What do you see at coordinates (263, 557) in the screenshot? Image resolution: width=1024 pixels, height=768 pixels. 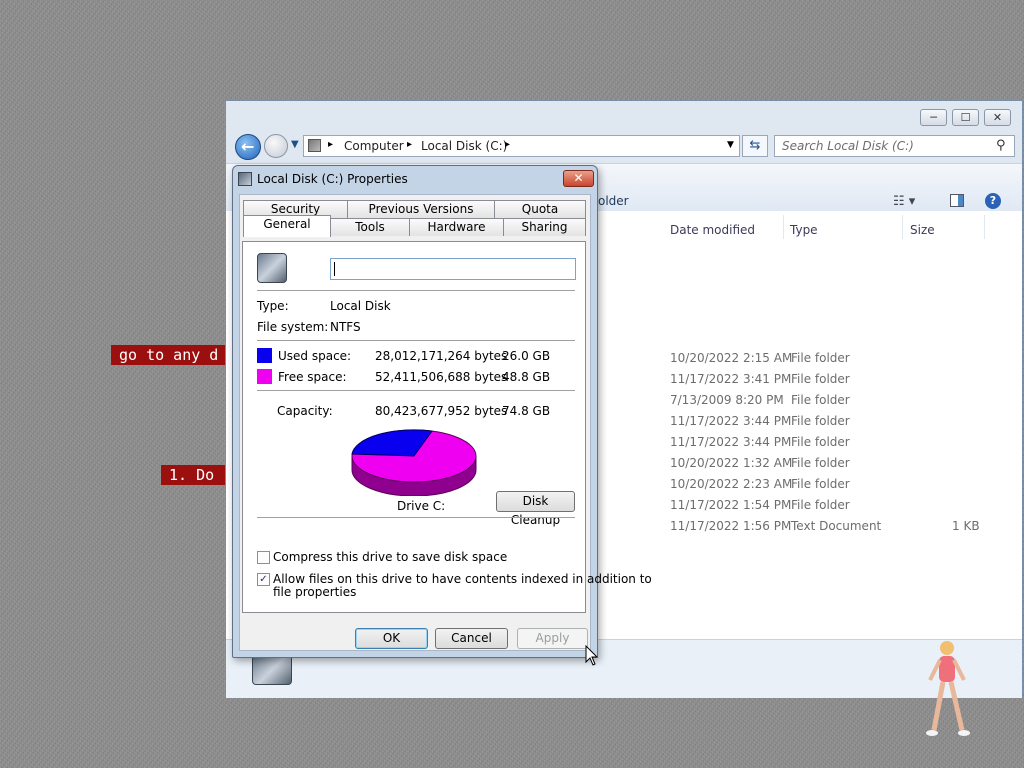 I see `compress-checkbox` at bounding box center [263, 557].